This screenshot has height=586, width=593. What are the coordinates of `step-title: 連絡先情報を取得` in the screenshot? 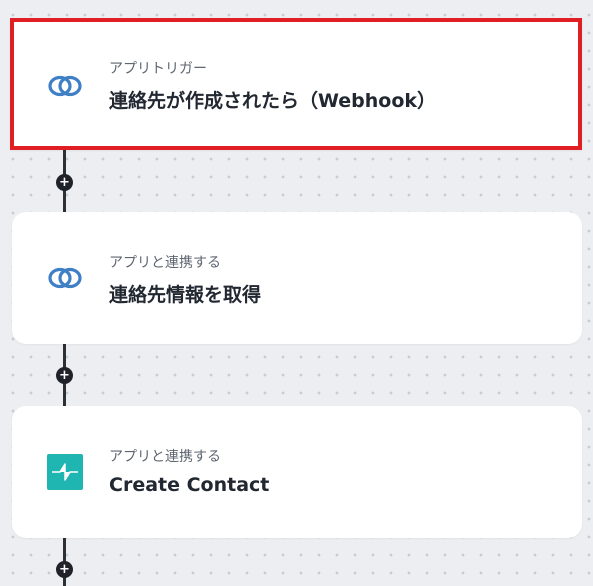 It's located at (185, 295).